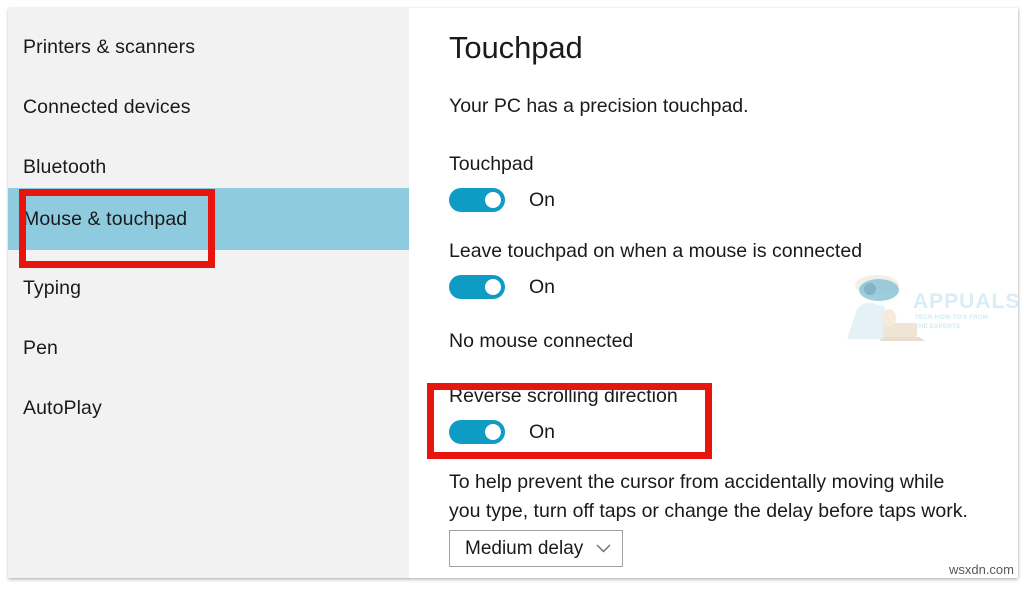 This screenshot has width=1024, height=592. Describe the element at coordinates (491, 164) in the screenshot. I see `touchpad-setting-label: Touchpad` at that location.